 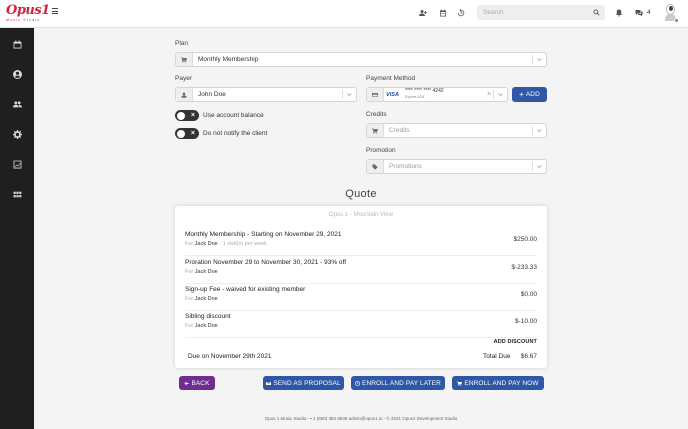 What do you see at coordinates (405, 166) in the screenshot?
I see `promotion-placeholder: Promotions` at bounding box center [405, 166].